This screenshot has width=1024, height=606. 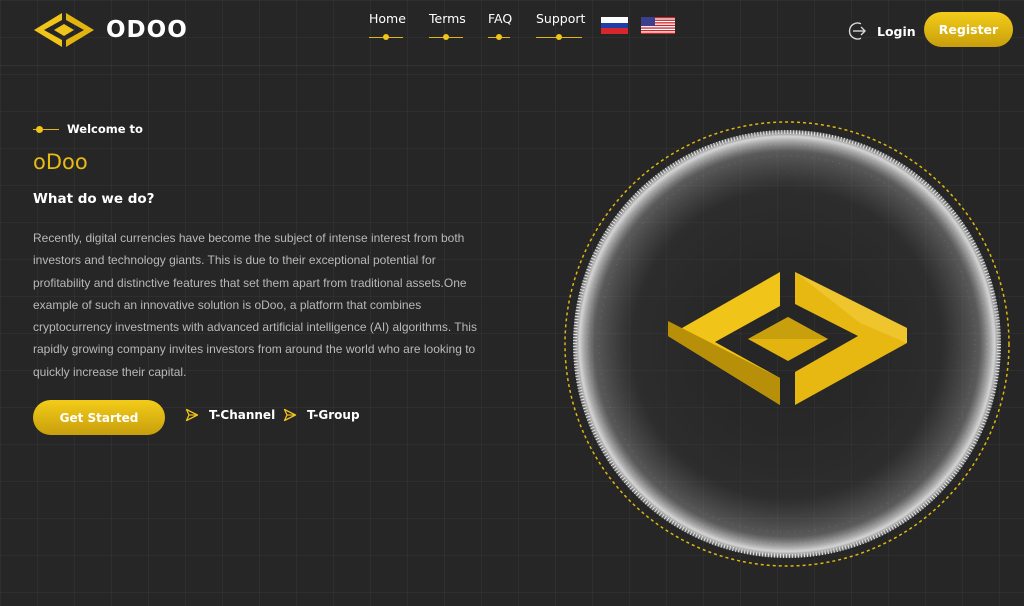 I want to click on get-started-button: Get Started, so click(x=99, y=417).